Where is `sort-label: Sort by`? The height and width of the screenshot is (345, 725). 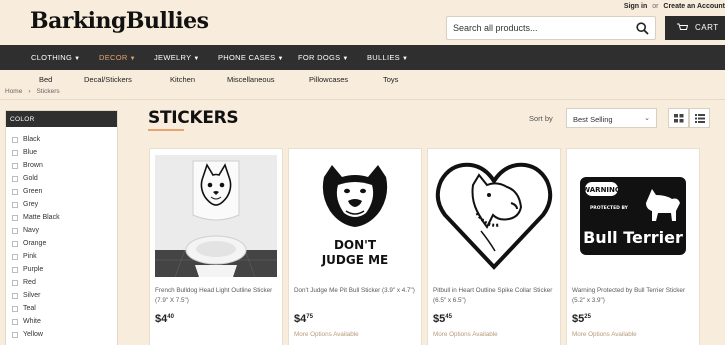 sort-label: Sort by is located at coordinates (541, 118).